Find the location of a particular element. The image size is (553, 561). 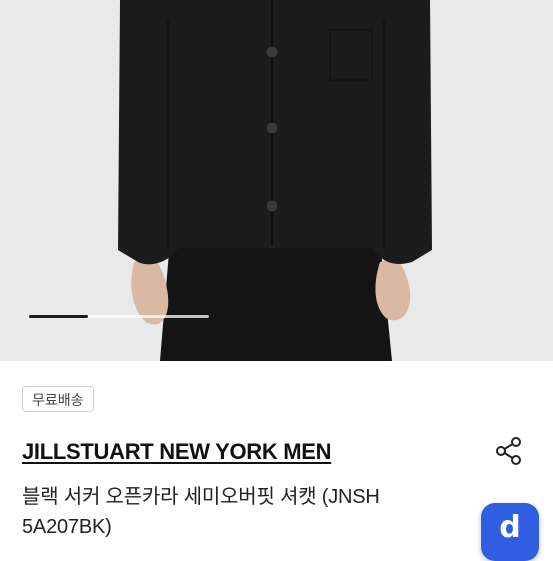

share-icon is located at coordinates (508, 451).